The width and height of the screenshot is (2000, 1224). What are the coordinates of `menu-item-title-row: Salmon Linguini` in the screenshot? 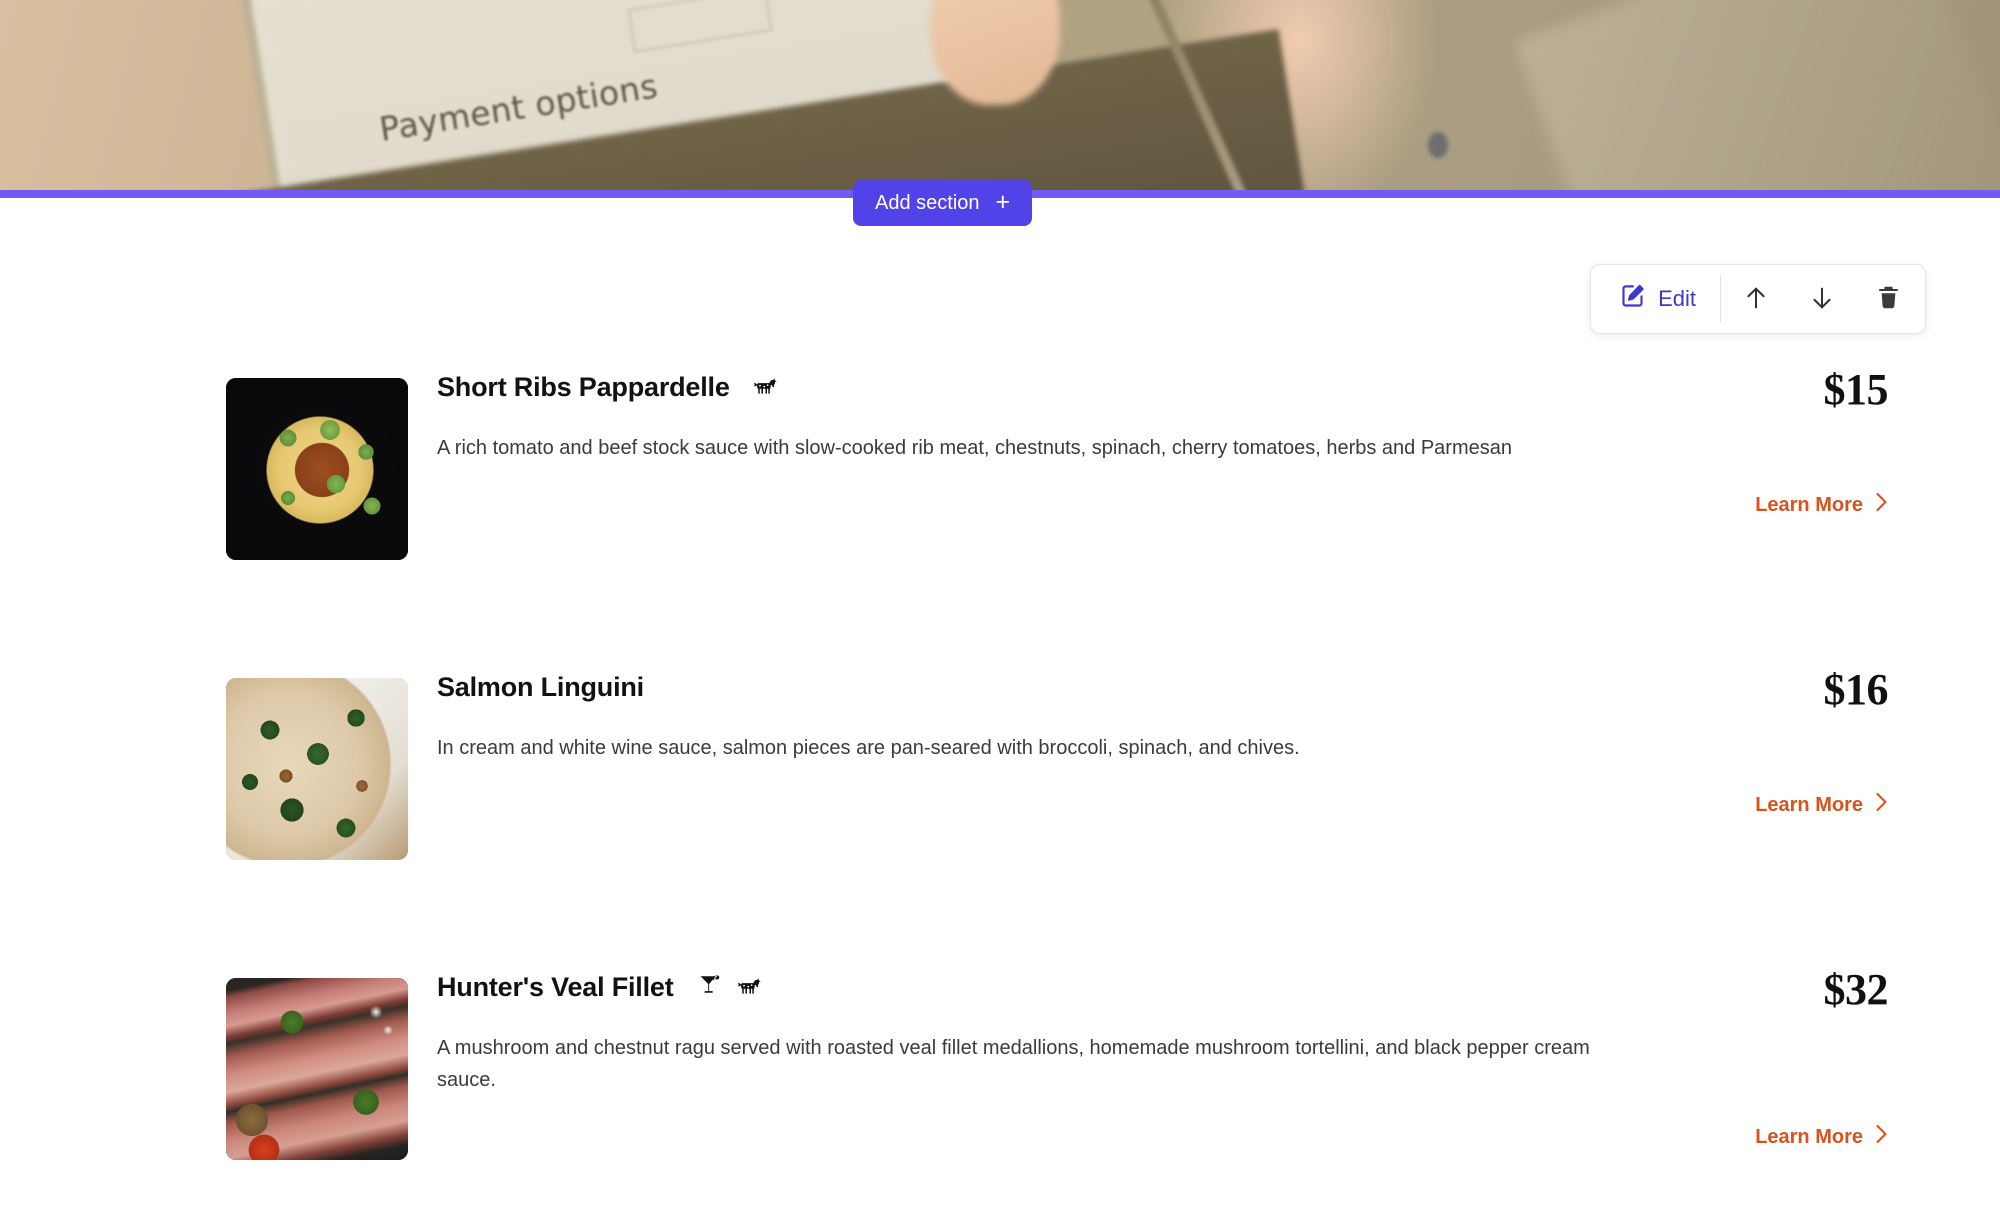 It's located at (540, 687).